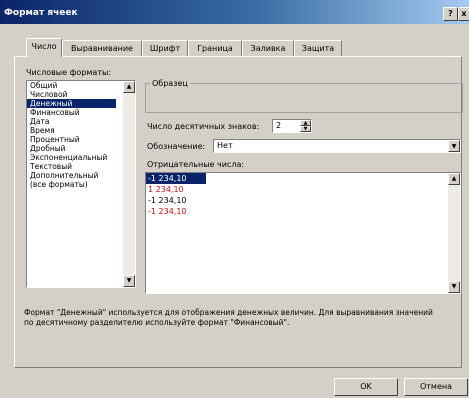 This screenshot has width=469, height=398. I want to click on negative-item: 1 234,10, so click(303, 189).